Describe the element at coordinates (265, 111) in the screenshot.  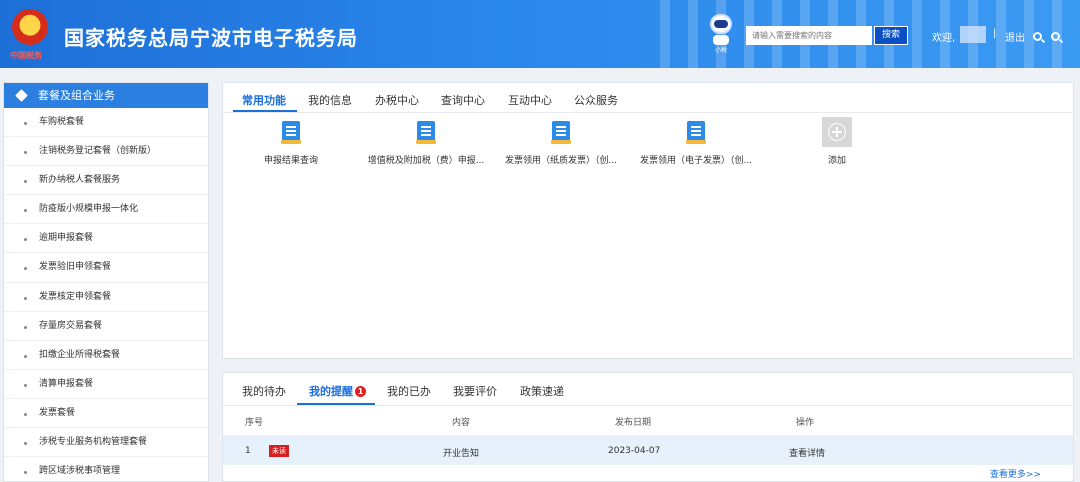
I see `active-tab-indicator` at that location.